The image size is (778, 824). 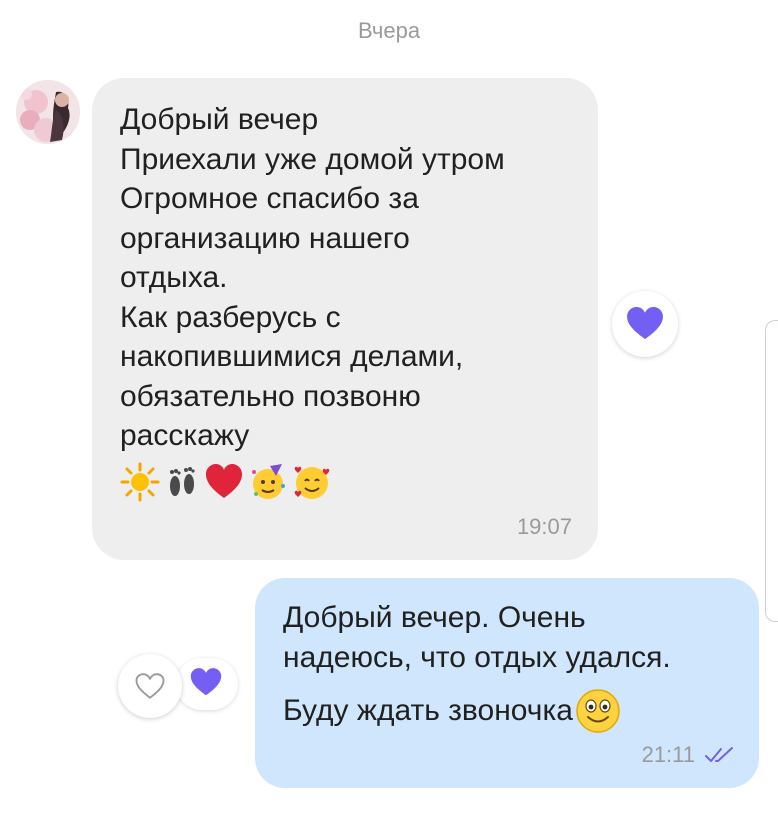 What do you see at coordinates (312, 482) in the screenshot?
I see `smiling-face-with-hearts-emoji` at bounding box center [312, 482].